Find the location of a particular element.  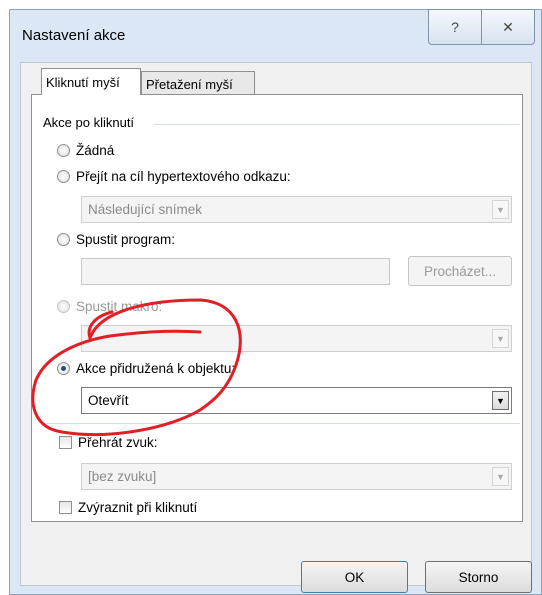

macro-select: ▼ is located at coordinates (296, 338).